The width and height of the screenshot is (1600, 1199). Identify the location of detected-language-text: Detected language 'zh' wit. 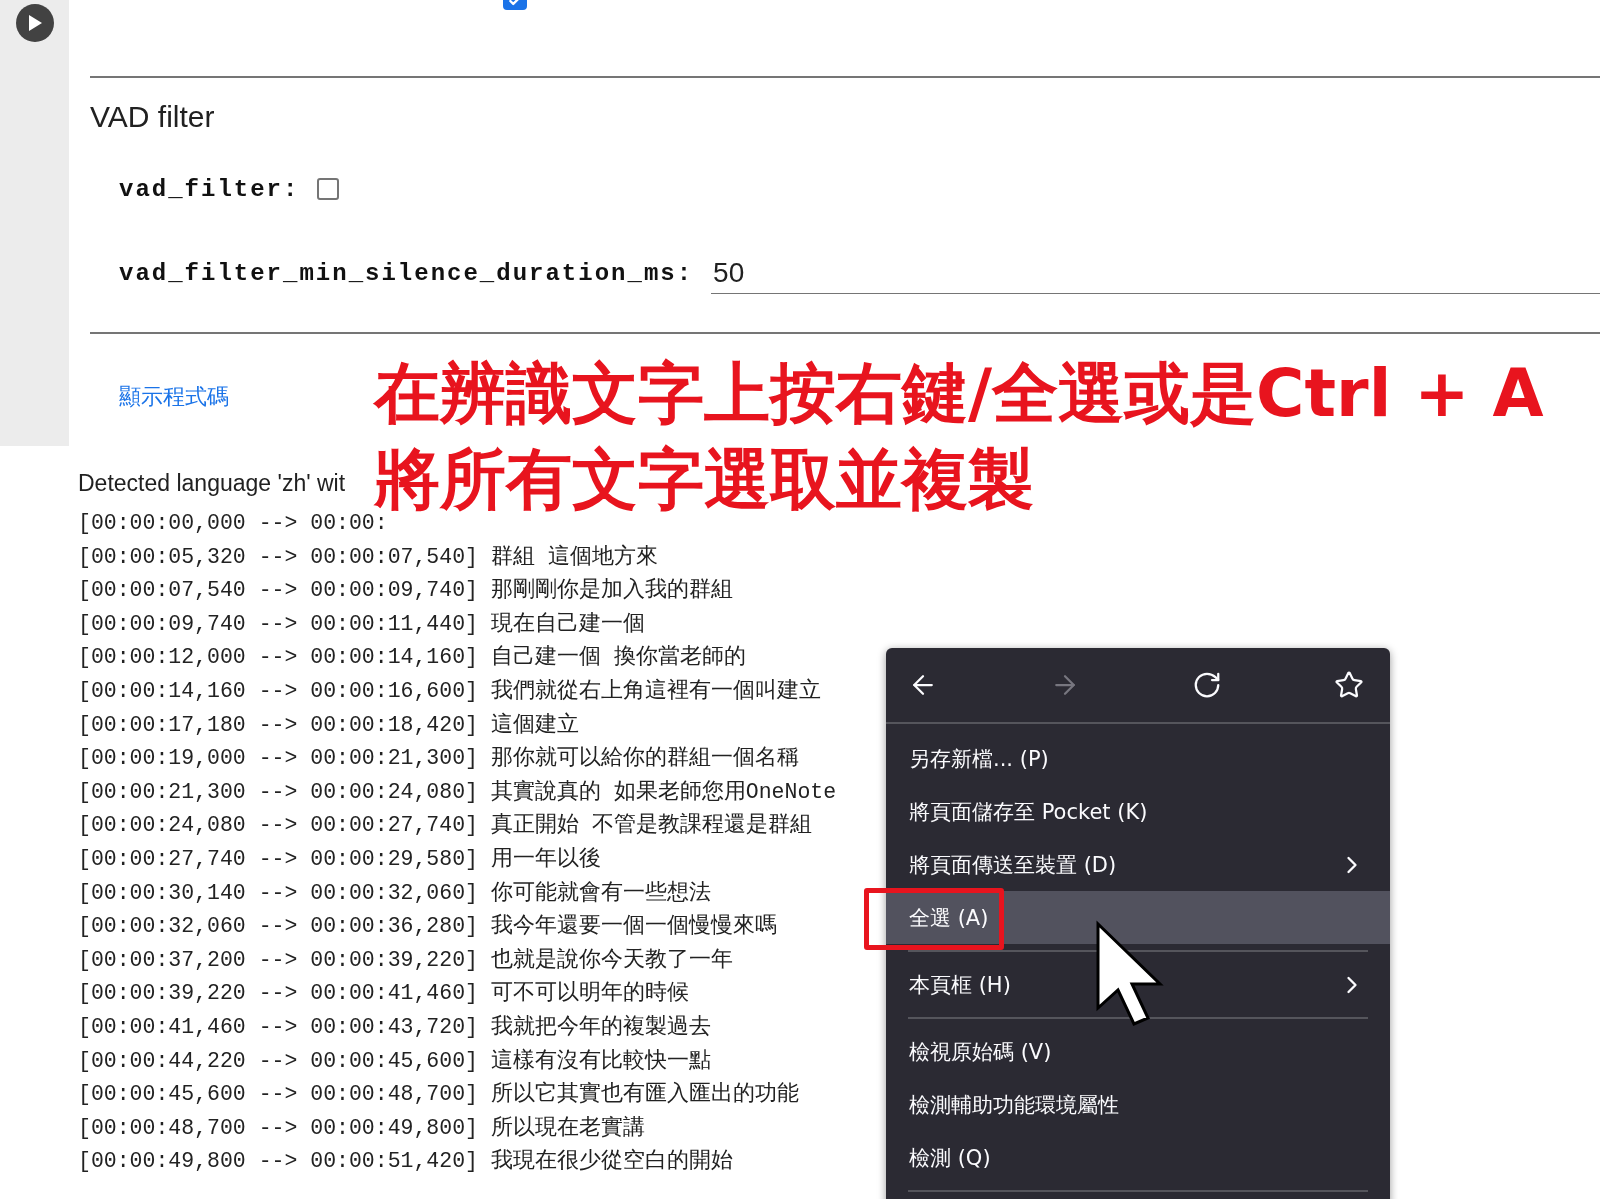
(212, 483).